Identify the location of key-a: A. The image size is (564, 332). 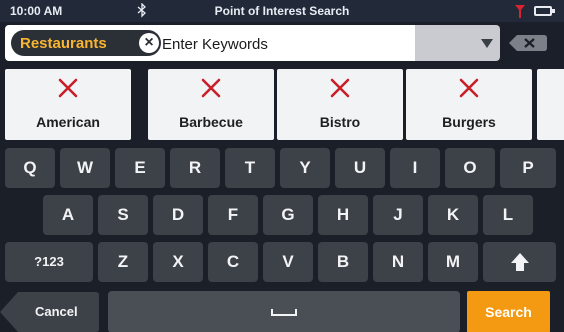
(68, 215).